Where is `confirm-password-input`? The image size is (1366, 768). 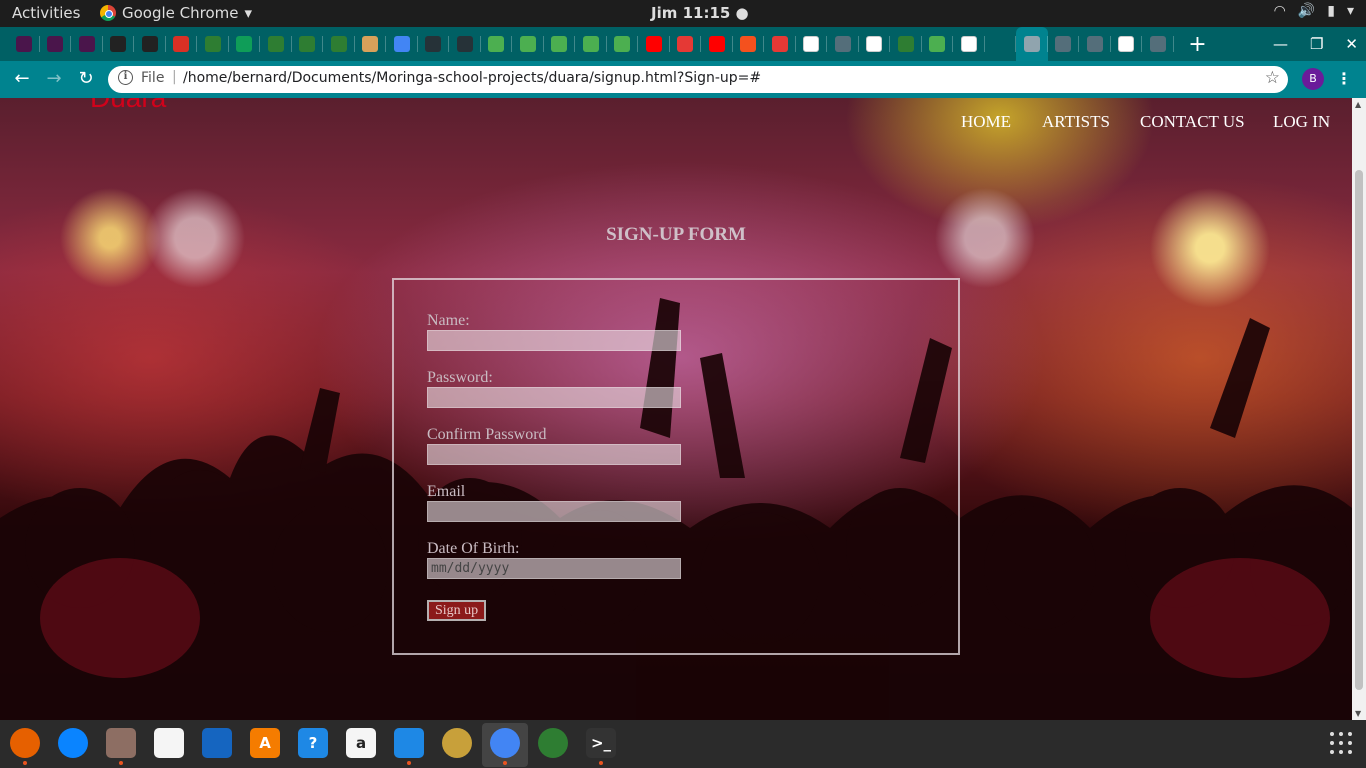
confirm-password-input is located at coordinates (554, 454).